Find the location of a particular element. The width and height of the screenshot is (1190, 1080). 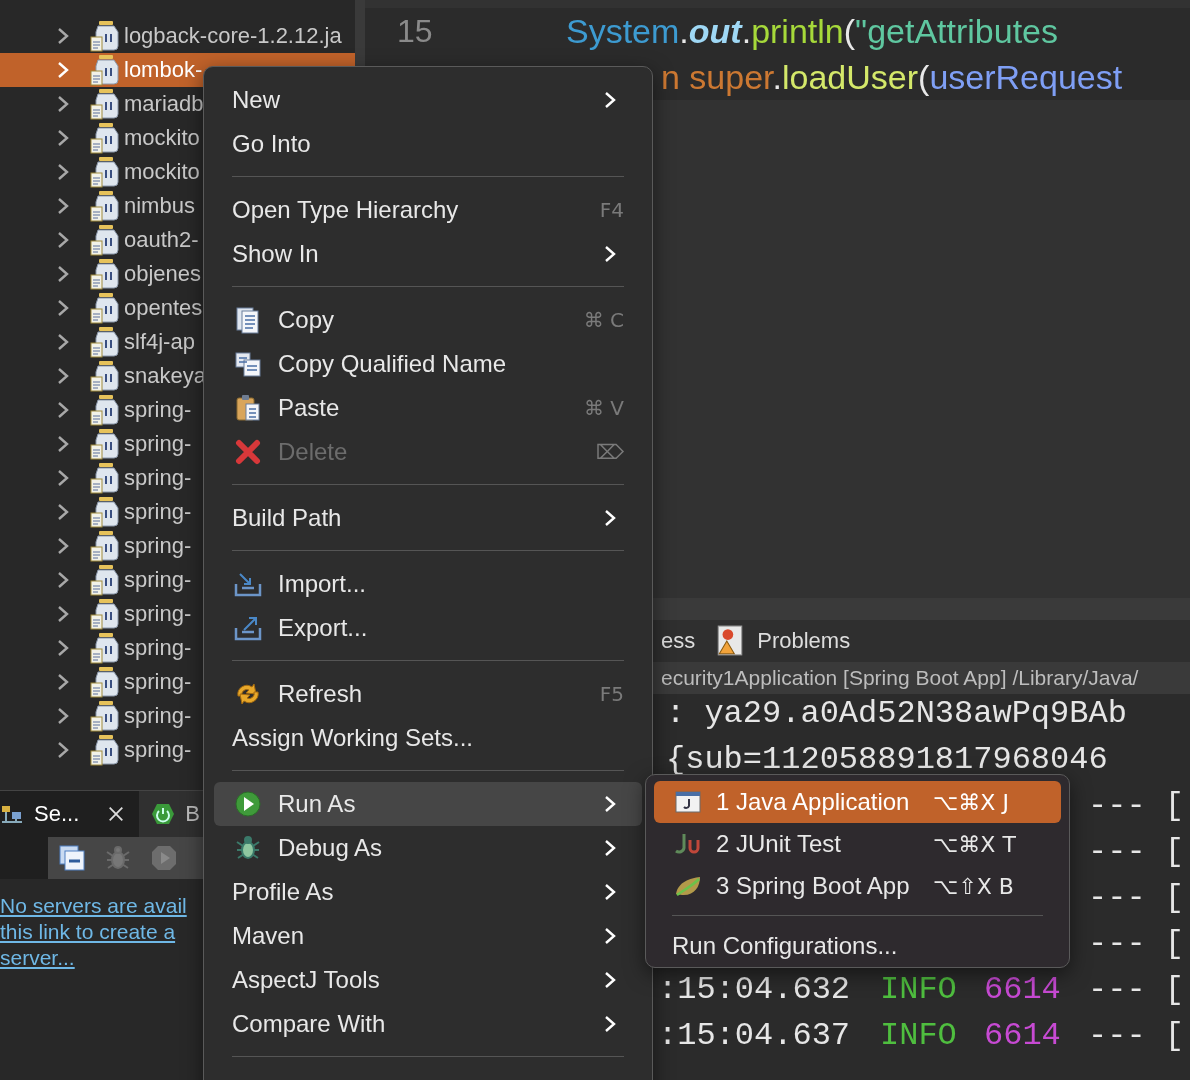

documents-icon is located at coordinates (248, 364).